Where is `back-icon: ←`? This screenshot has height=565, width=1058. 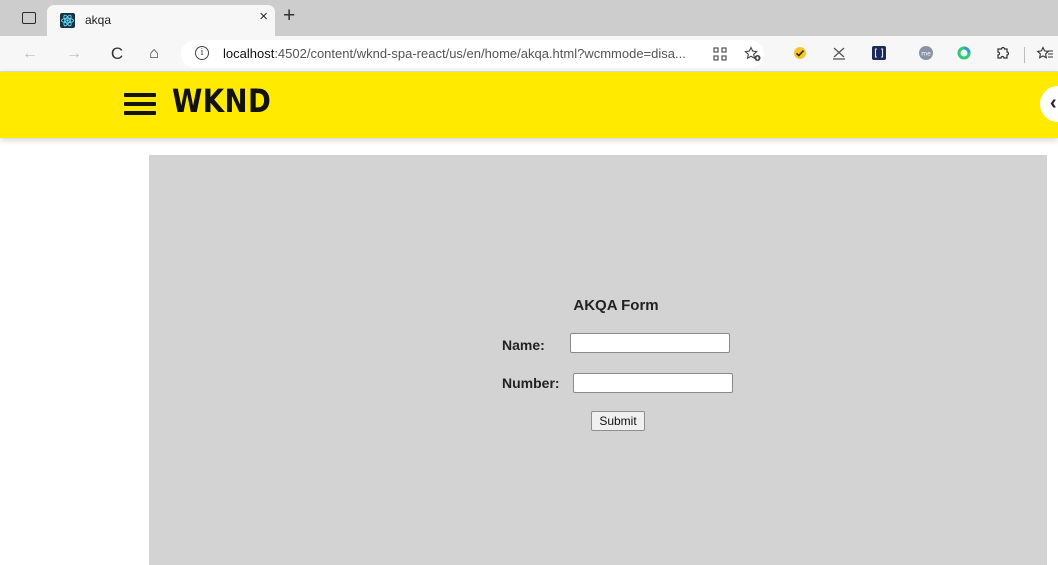
back-icon: ← is located at coordinates (30, 54).